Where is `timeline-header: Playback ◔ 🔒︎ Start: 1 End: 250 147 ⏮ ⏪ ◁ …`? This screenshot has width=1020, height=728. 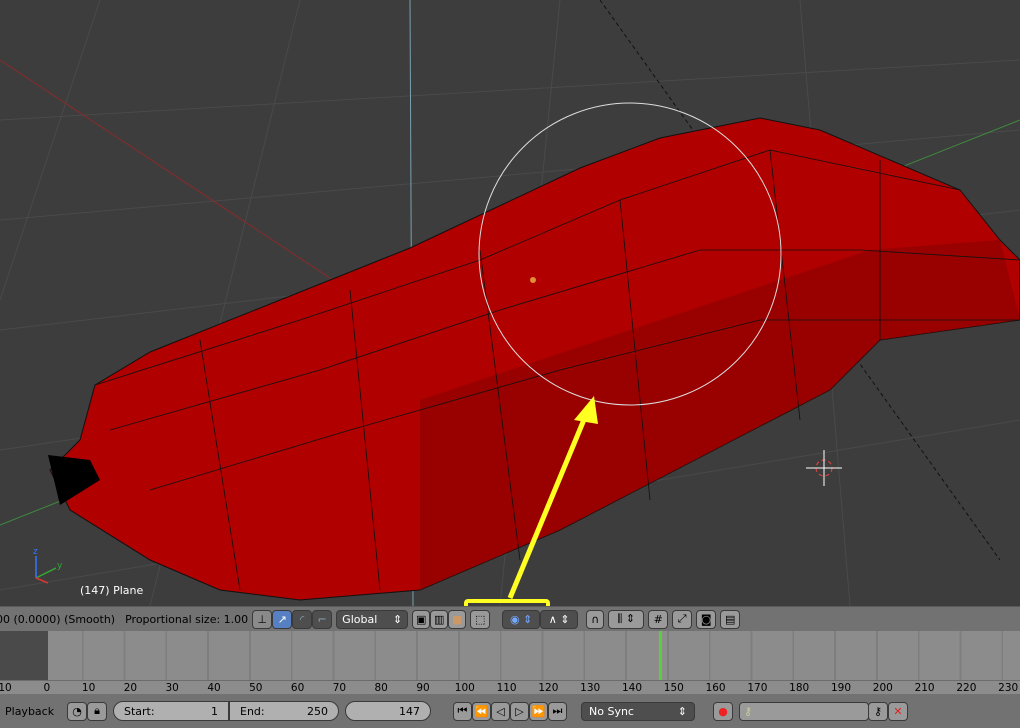 timeline-header: Playback ◔ 🔒︎ Start: 1 End: 250 147 ⏮ ⏪ ◁ … is located at coordinates (510, 711).